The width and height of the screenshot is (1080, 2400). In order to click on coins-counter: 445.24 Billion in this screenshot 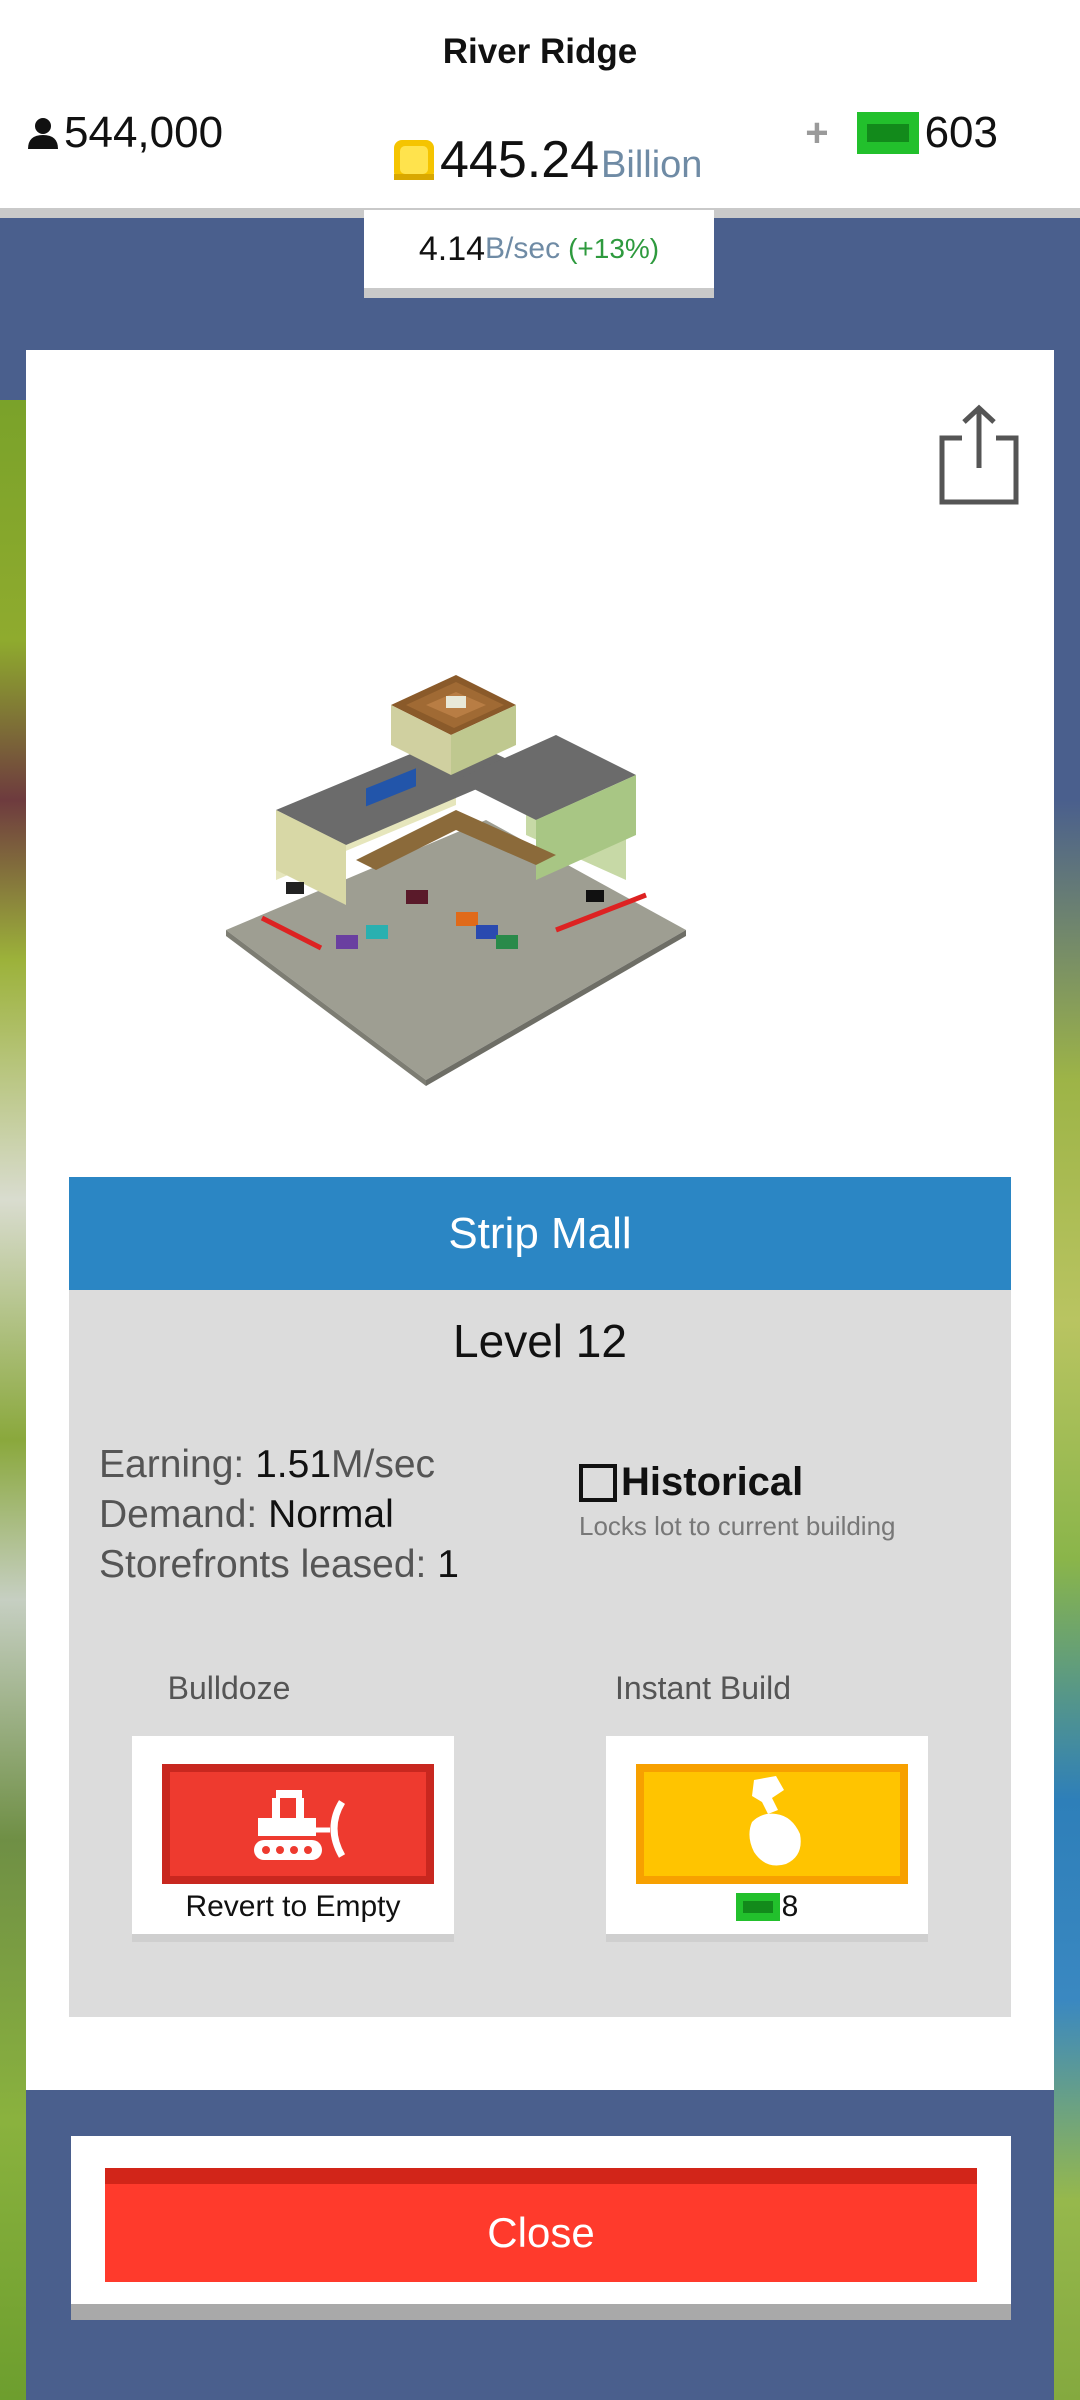, I will do `click(547, 160)`.